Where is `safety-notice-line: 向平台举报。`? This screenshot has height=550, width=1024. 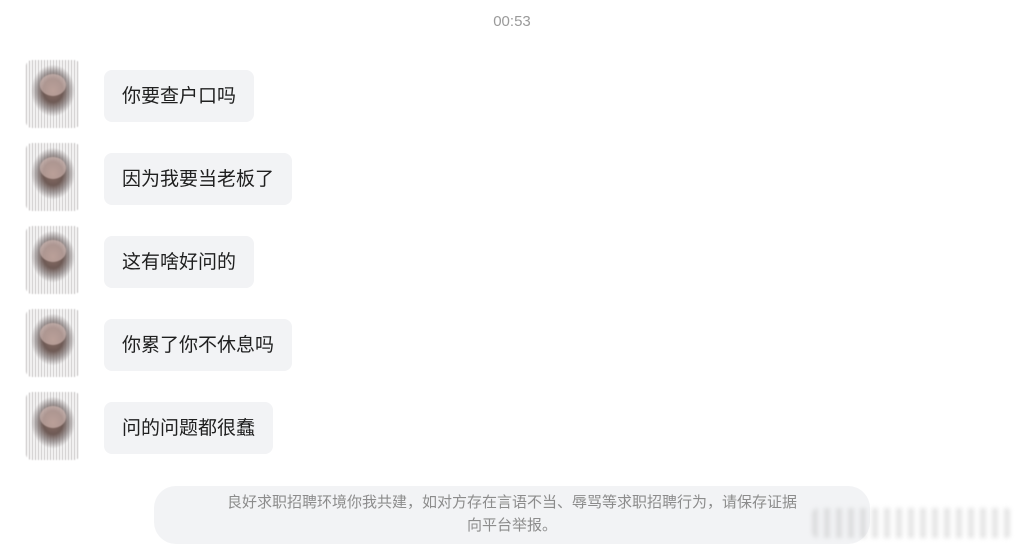
safety-notice-line: 向平台举报。 is located at coordinates (511, 525).